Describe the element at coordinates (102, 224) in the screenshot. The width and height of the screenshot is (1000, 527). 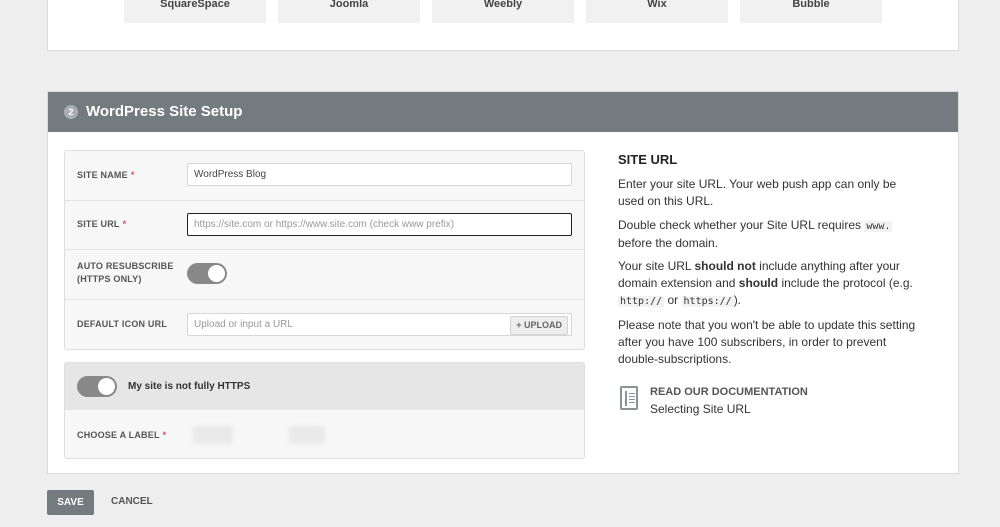
I see `site-url-label: SITE URL *` at that location.